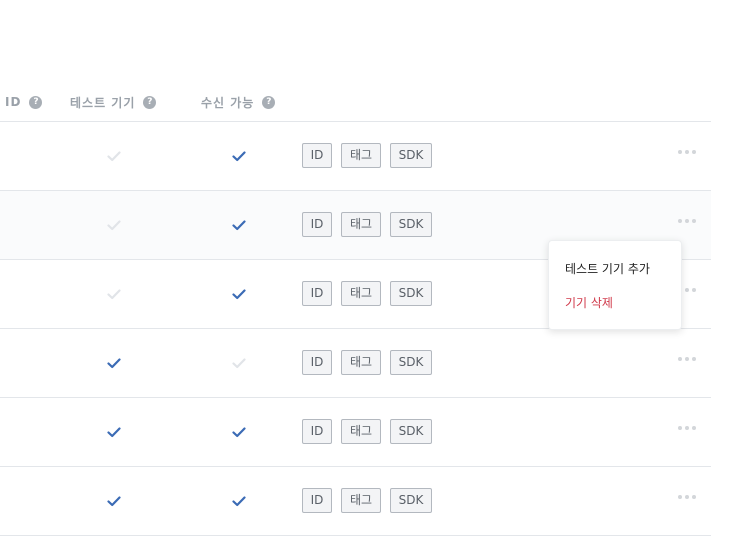 This screenshot has width=742, height=555. What do you see at coordinates (607, 268) in the screenshot?
I see `add-test-device-menu-item: 테스트 기기 추가` at bounding box center [607, 268].